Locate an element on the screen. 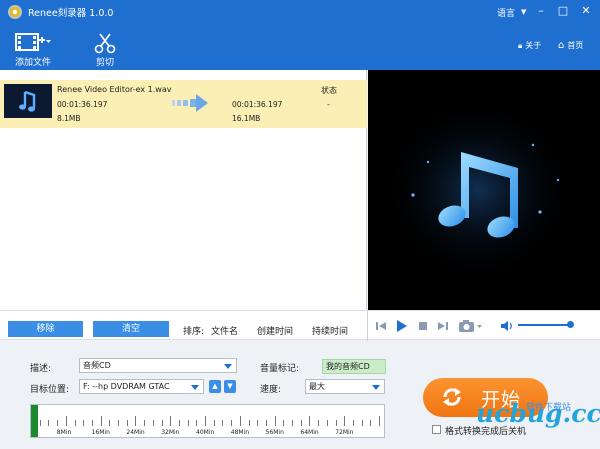  capacity-tick-label: 64Min is located at coordinates (309, 432).